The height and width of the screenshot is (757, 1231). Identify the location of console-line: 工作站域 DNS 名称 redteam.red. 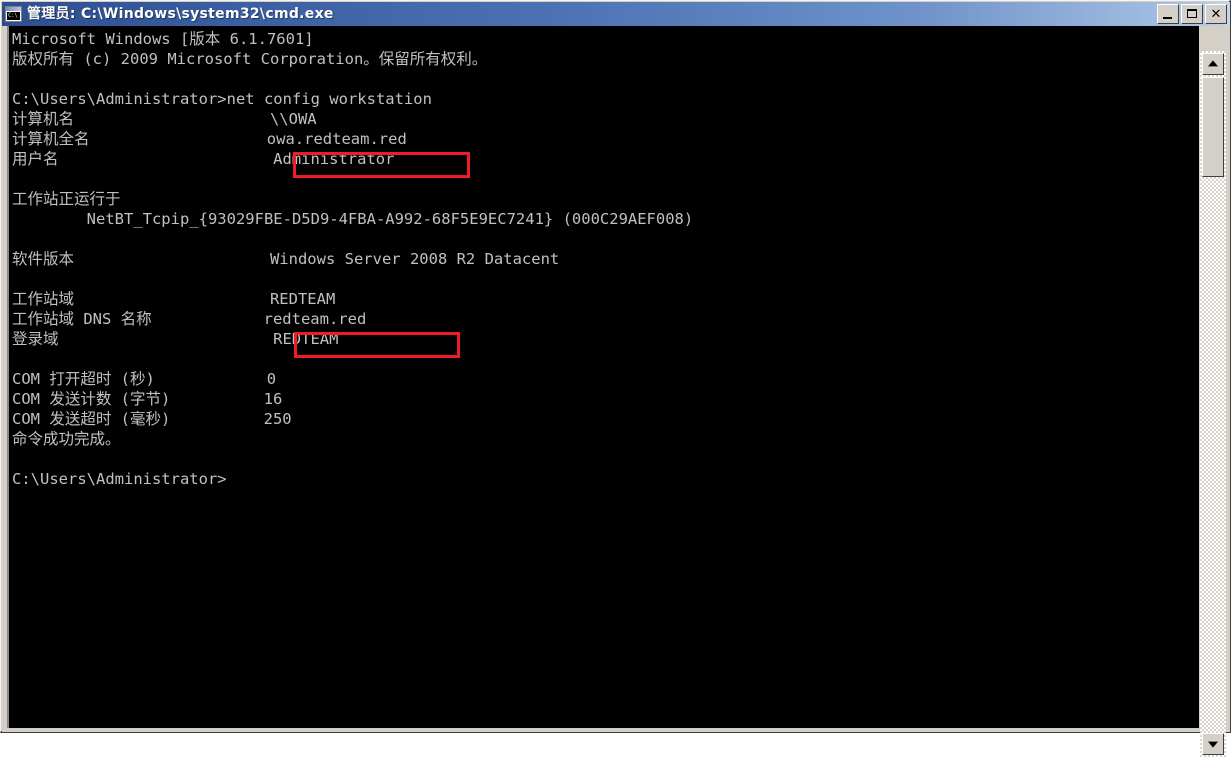
(189, 319).